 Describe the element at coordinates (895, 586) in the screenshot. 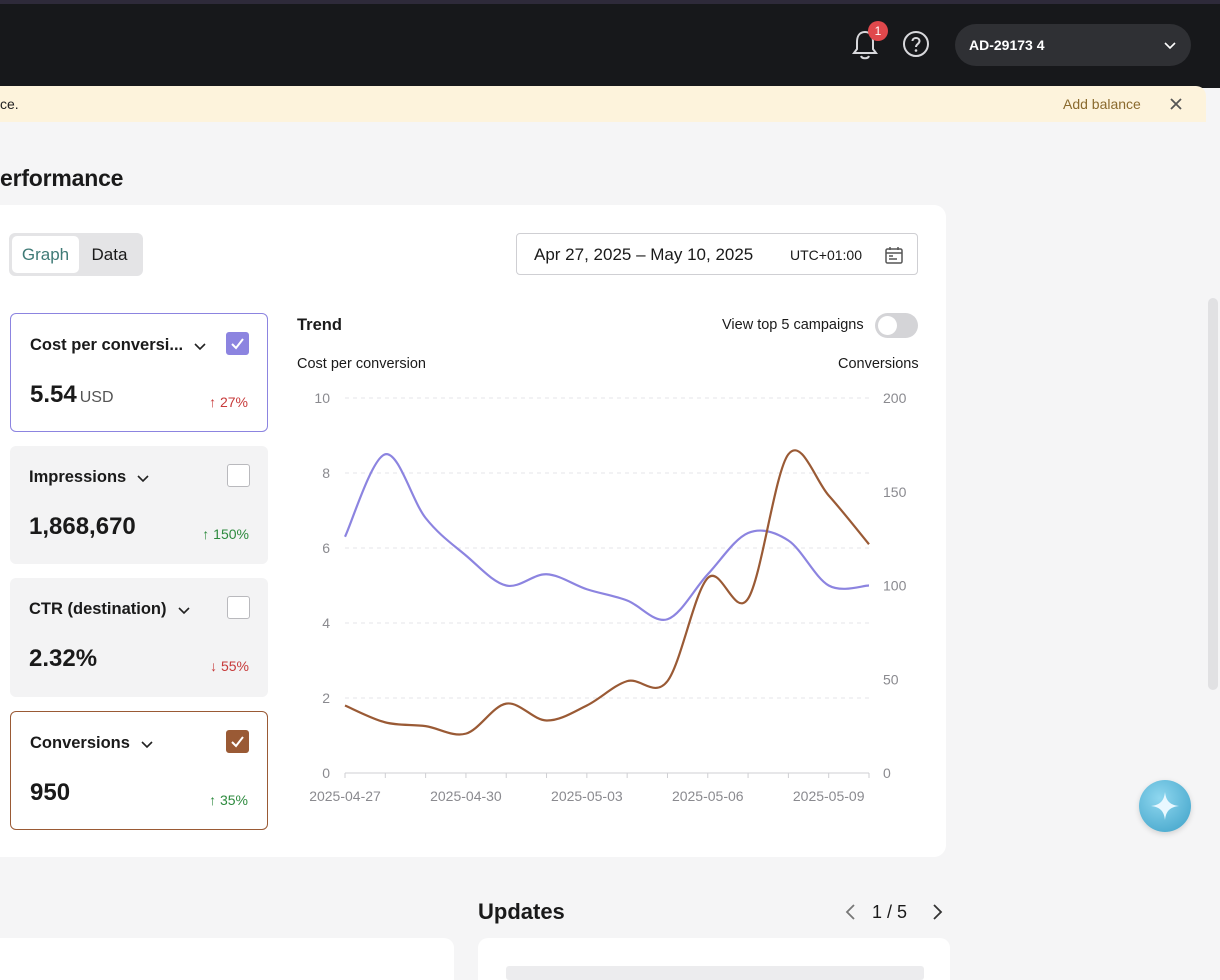

I see `y-tick-right: 100` at that location.